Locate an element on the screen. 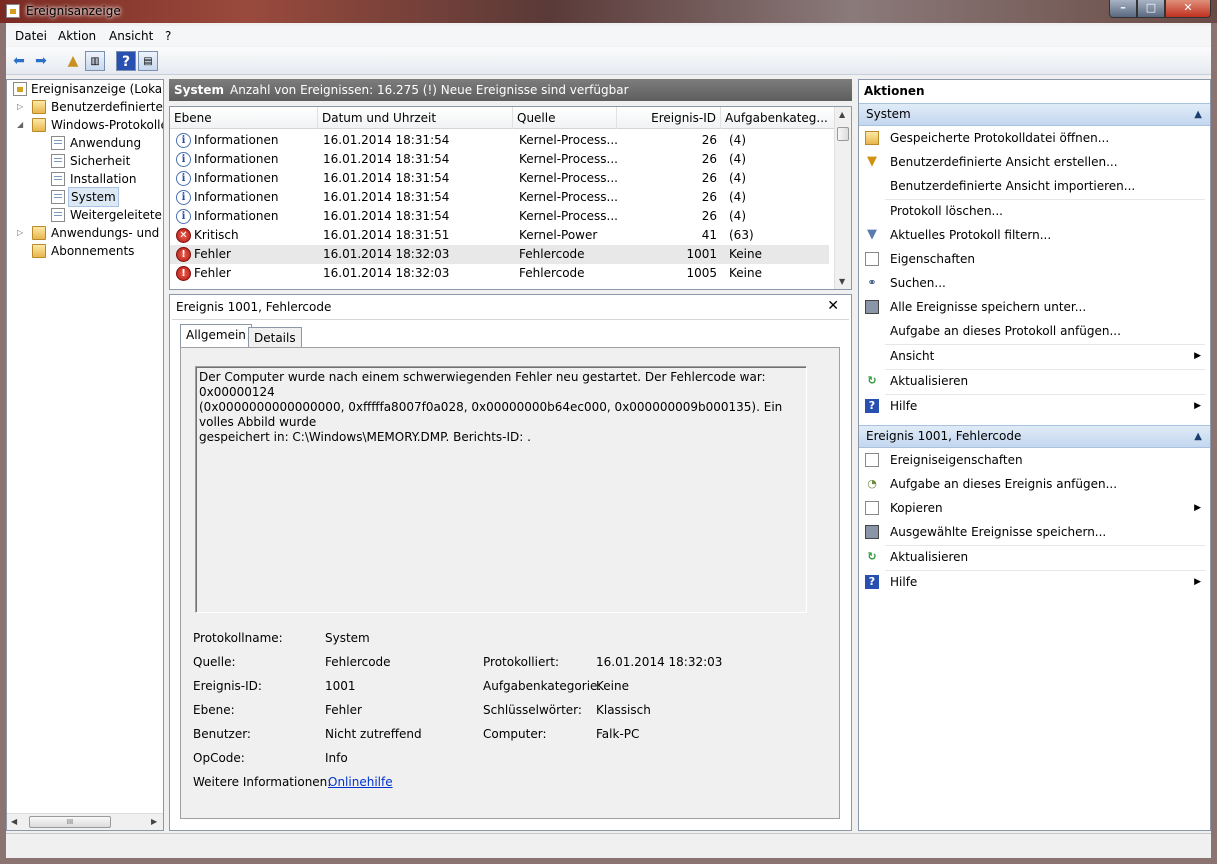 The image size is (1217, 864). label-logged: Protokolliert: is located at coordinates (521, 662).